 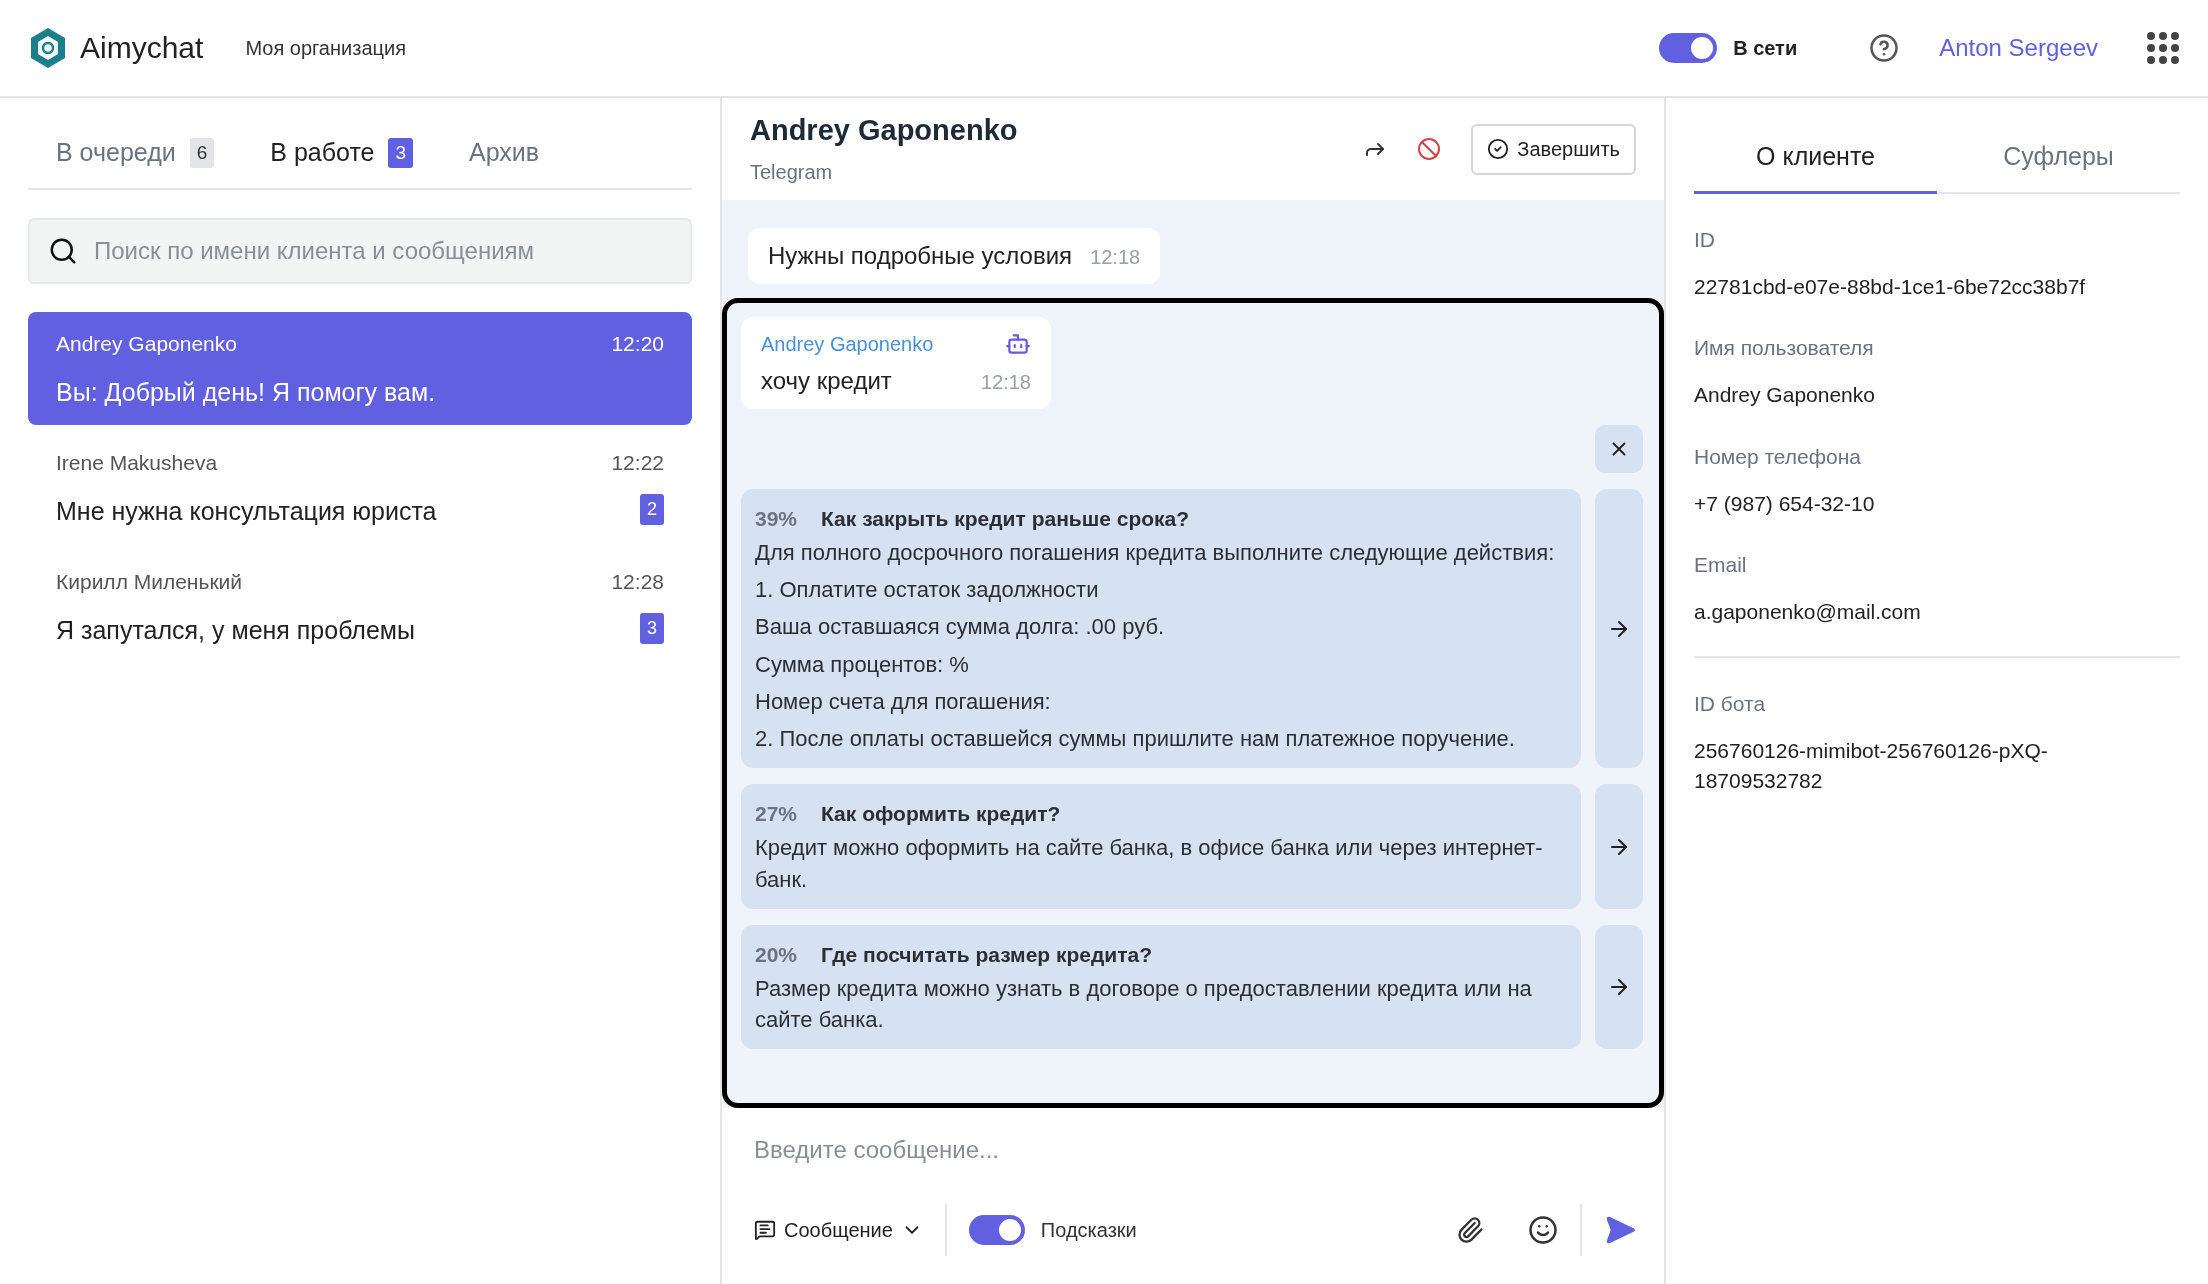 I want to click on panel-tab: Суфлеры, so click(x=2058, y=168).